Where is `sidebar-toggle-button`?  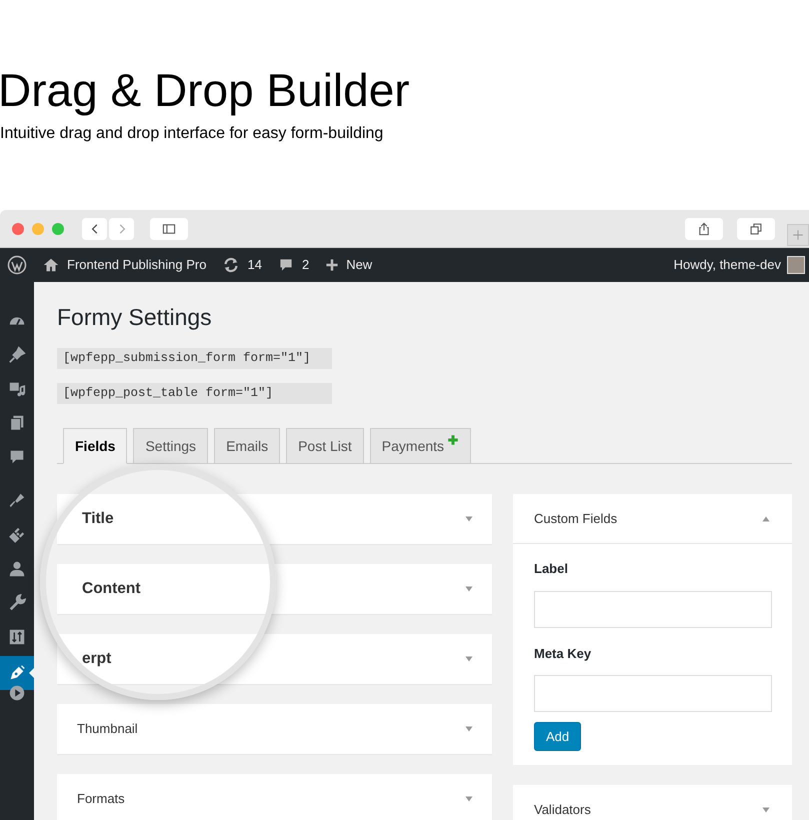 sidebar-toggle-button is located at coordinates (169, 229).